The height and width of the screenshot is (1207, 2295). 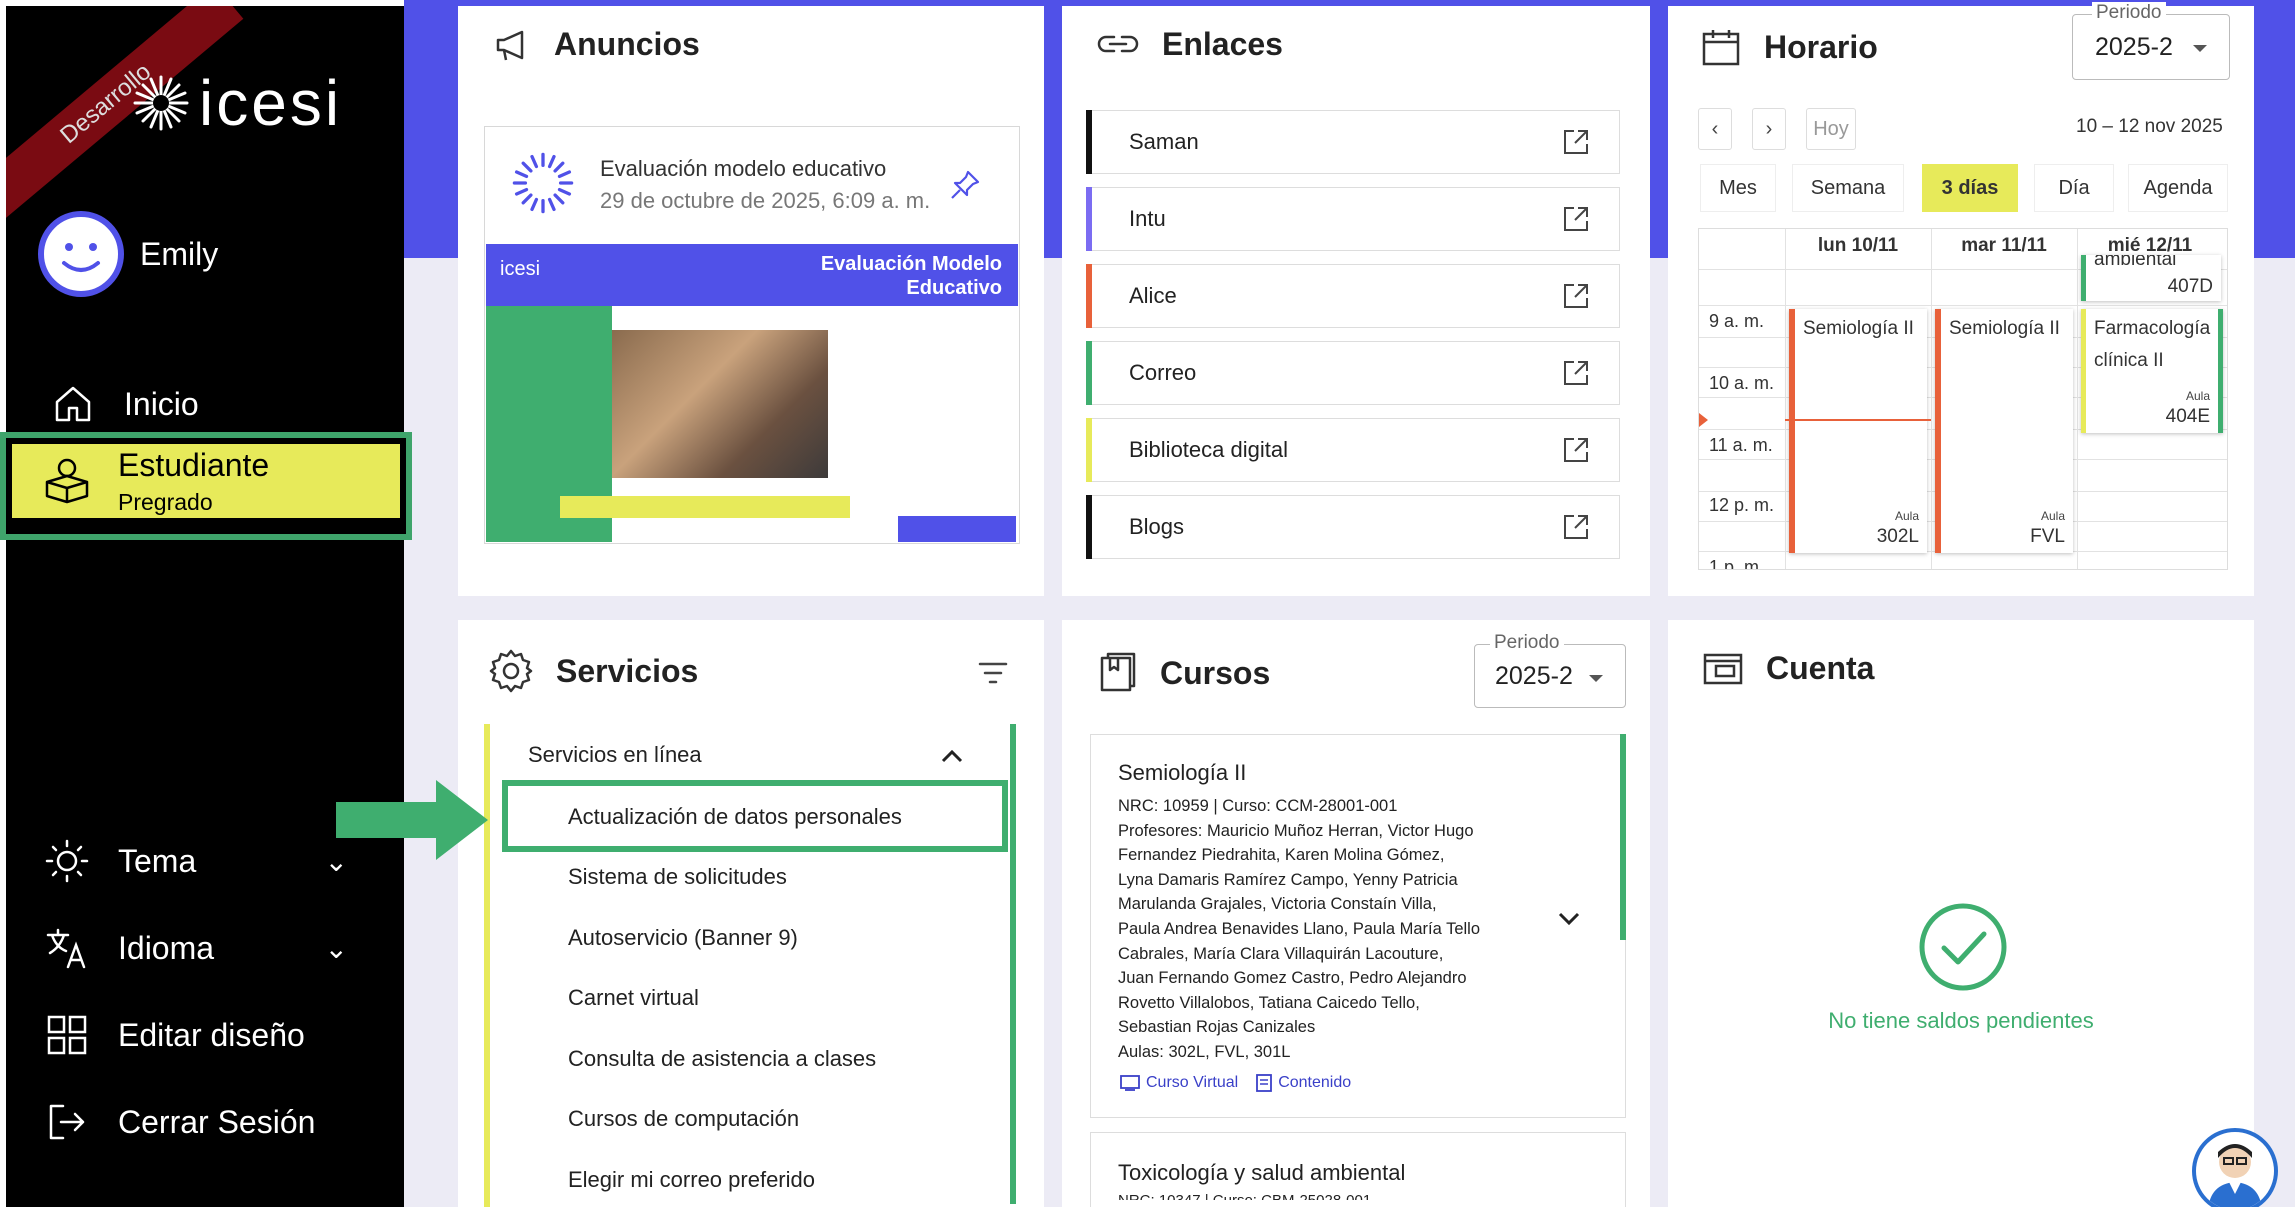 I want to click on nav-editar-diseno: Editar diseño, so click(x=174, y=1035).